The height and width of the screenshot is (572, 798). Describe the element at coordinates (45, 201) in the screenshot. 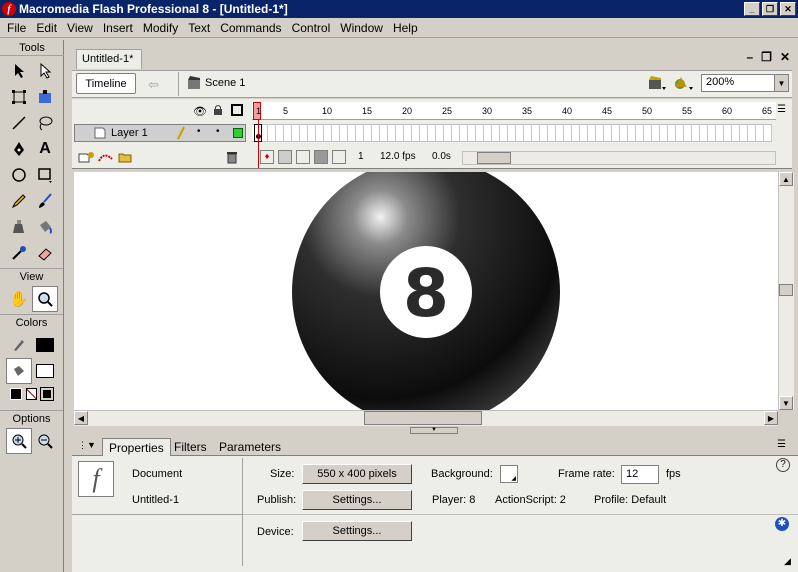

I see `brush-tool-icon` at that location.